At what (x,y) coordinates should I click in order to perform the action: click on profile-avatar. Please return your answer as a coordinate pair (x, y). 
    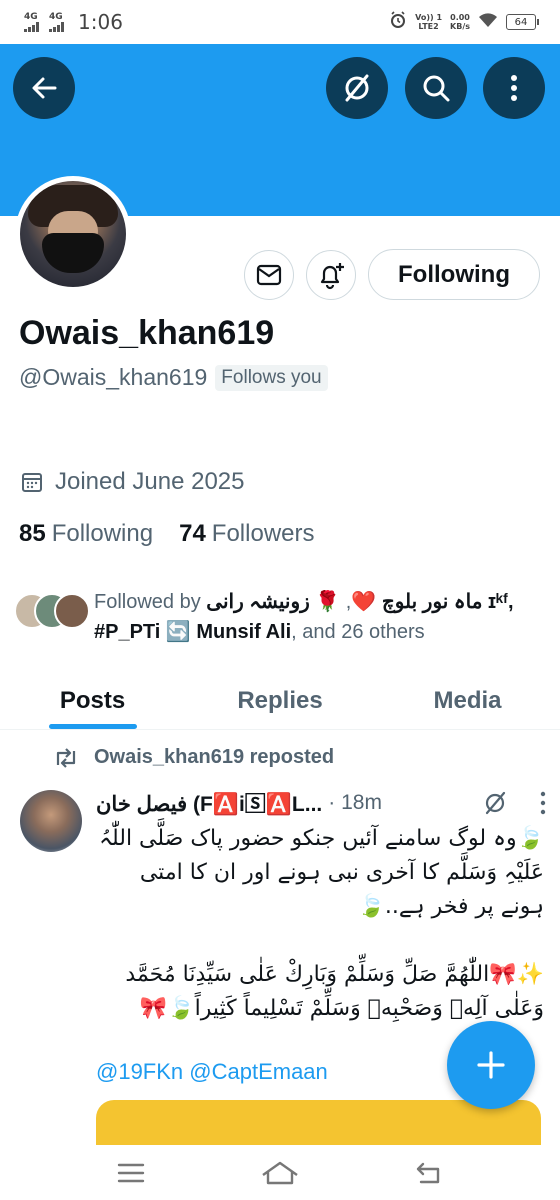
    Looking at the image, I should click on (73, 234).